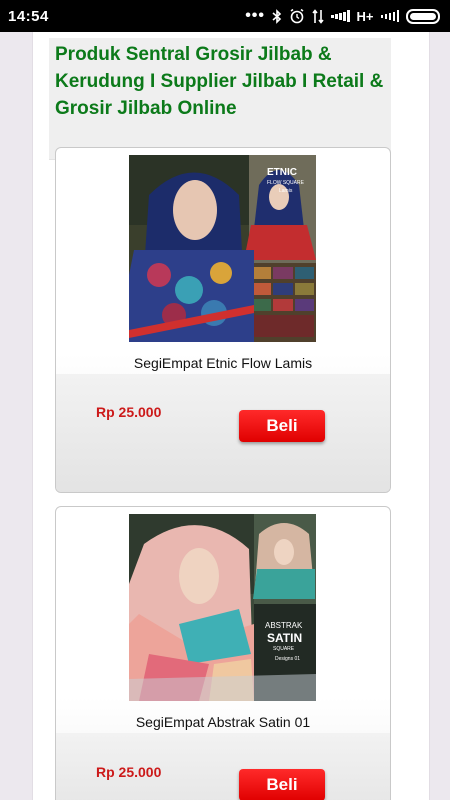  Describe the element at coordinates (297, 16) in the screenshot. I see `alarm-icon` at that location.